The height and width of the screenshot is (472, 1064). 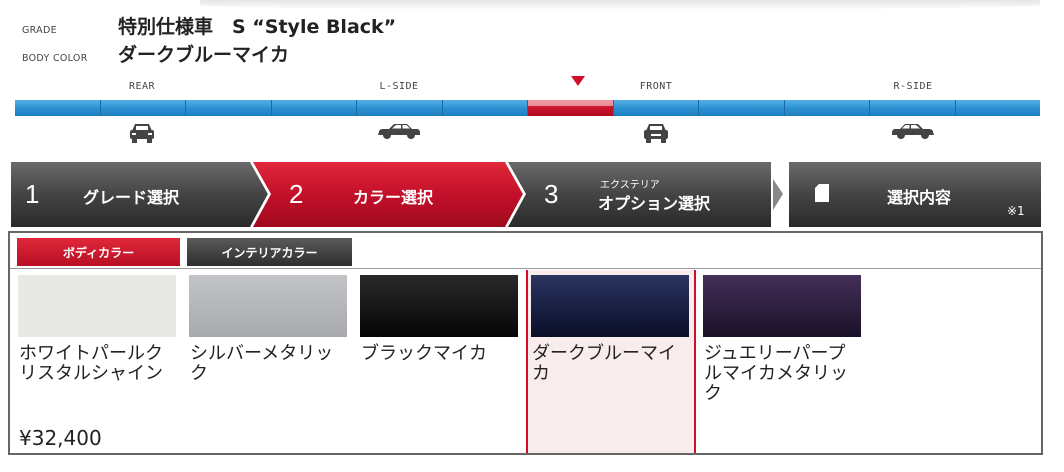 I want to click on step-summary-note: ※1, so click(x=1016, y=211).